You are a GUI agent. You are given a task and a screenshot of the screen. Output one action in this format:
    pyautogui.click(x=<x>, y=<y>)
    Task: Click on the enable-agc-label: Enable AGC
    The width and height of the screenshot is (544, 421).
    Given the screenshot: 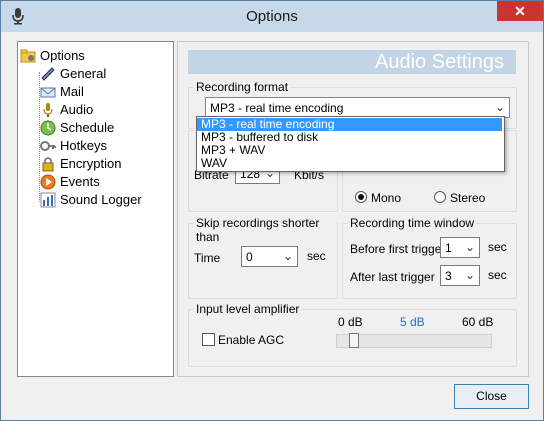 What is the action you would take?
    pyautogui.click(x=251, y=340)
    